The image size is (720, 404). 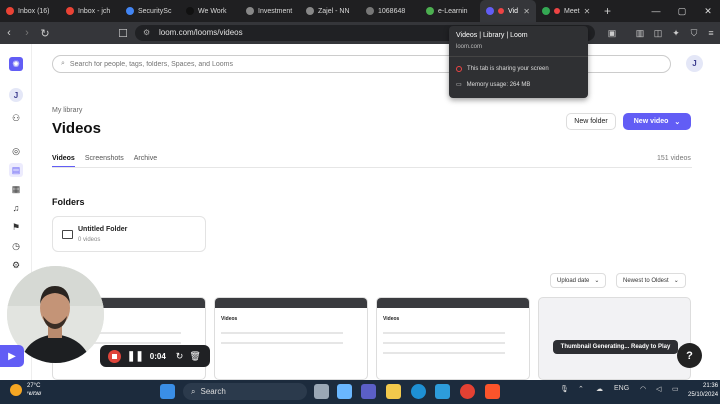 I want to click on browser-tab: 1068648, so click(x=390, y=11).